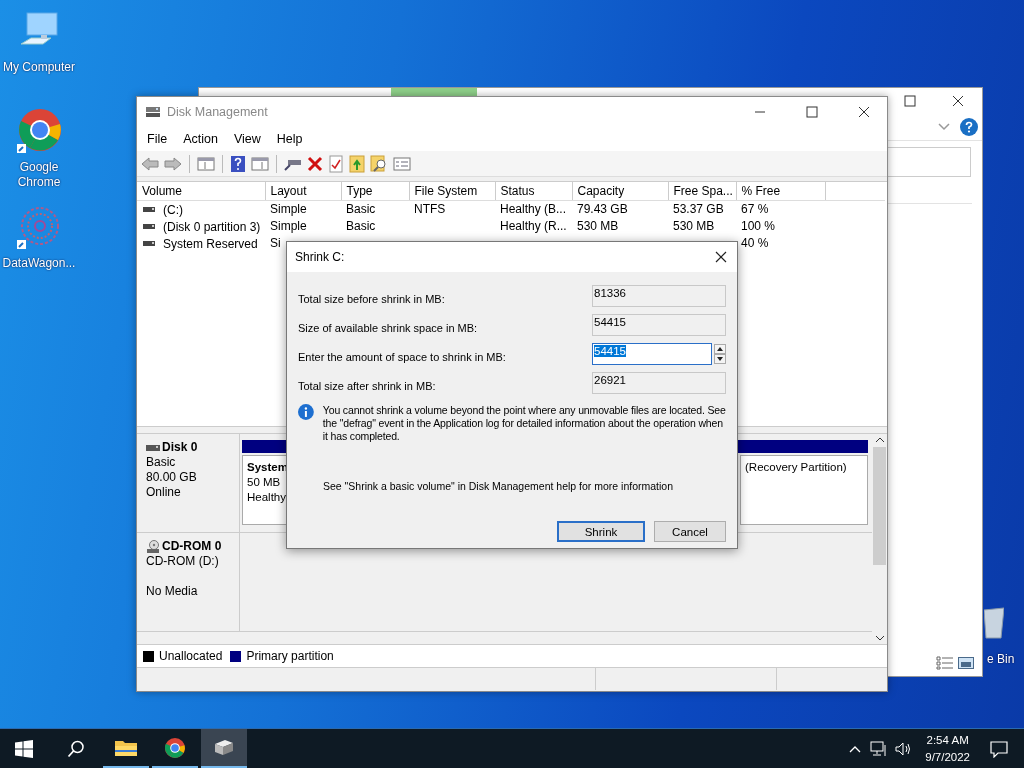 The height and width of the screenshot is (768, 1024). Describe the element at coordinates (702, 209) in the screenshot. I see `table-cell: 53.37 GB` at that location.